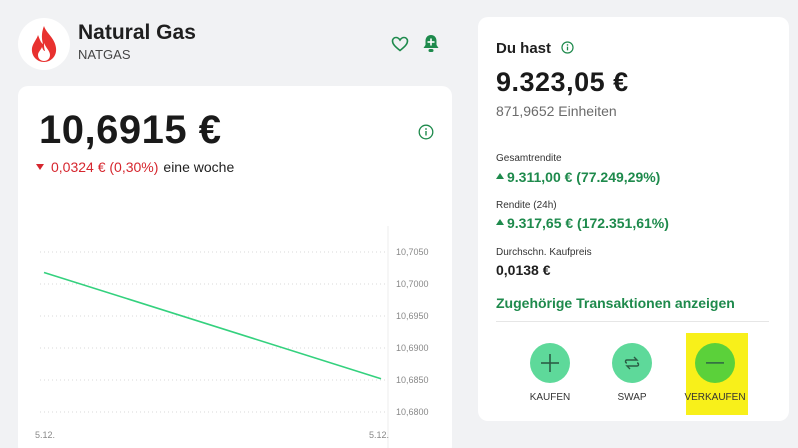 This screenshot has height=448, width=798. I want to click on flame-icon, so click(44, 44).